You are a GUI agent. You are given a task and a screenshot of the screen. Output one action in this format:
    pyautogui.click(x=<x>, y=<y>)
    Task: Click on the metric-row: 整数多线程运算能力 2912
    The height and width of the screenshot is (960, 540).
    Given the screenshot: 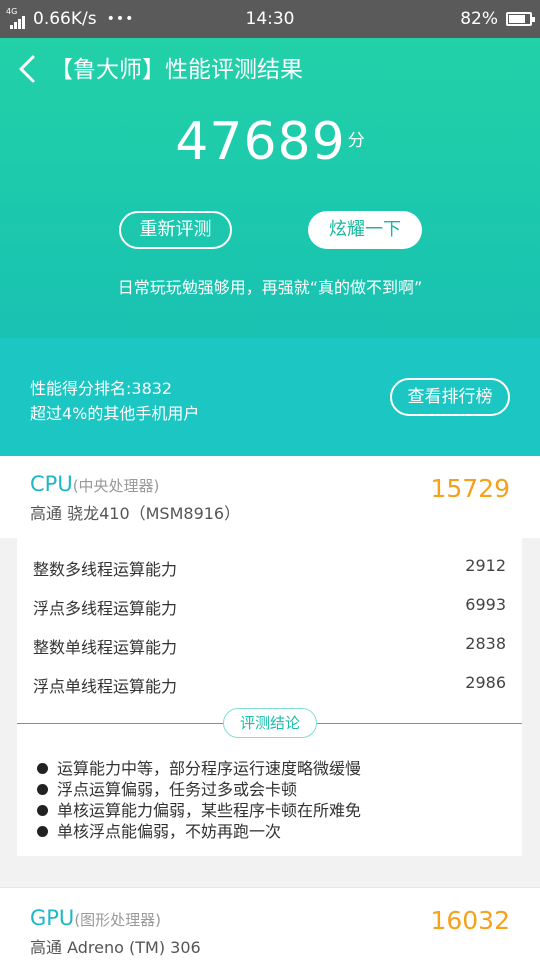 What is the action you would take?
    pyautogui.click(x=269, y=565)
    